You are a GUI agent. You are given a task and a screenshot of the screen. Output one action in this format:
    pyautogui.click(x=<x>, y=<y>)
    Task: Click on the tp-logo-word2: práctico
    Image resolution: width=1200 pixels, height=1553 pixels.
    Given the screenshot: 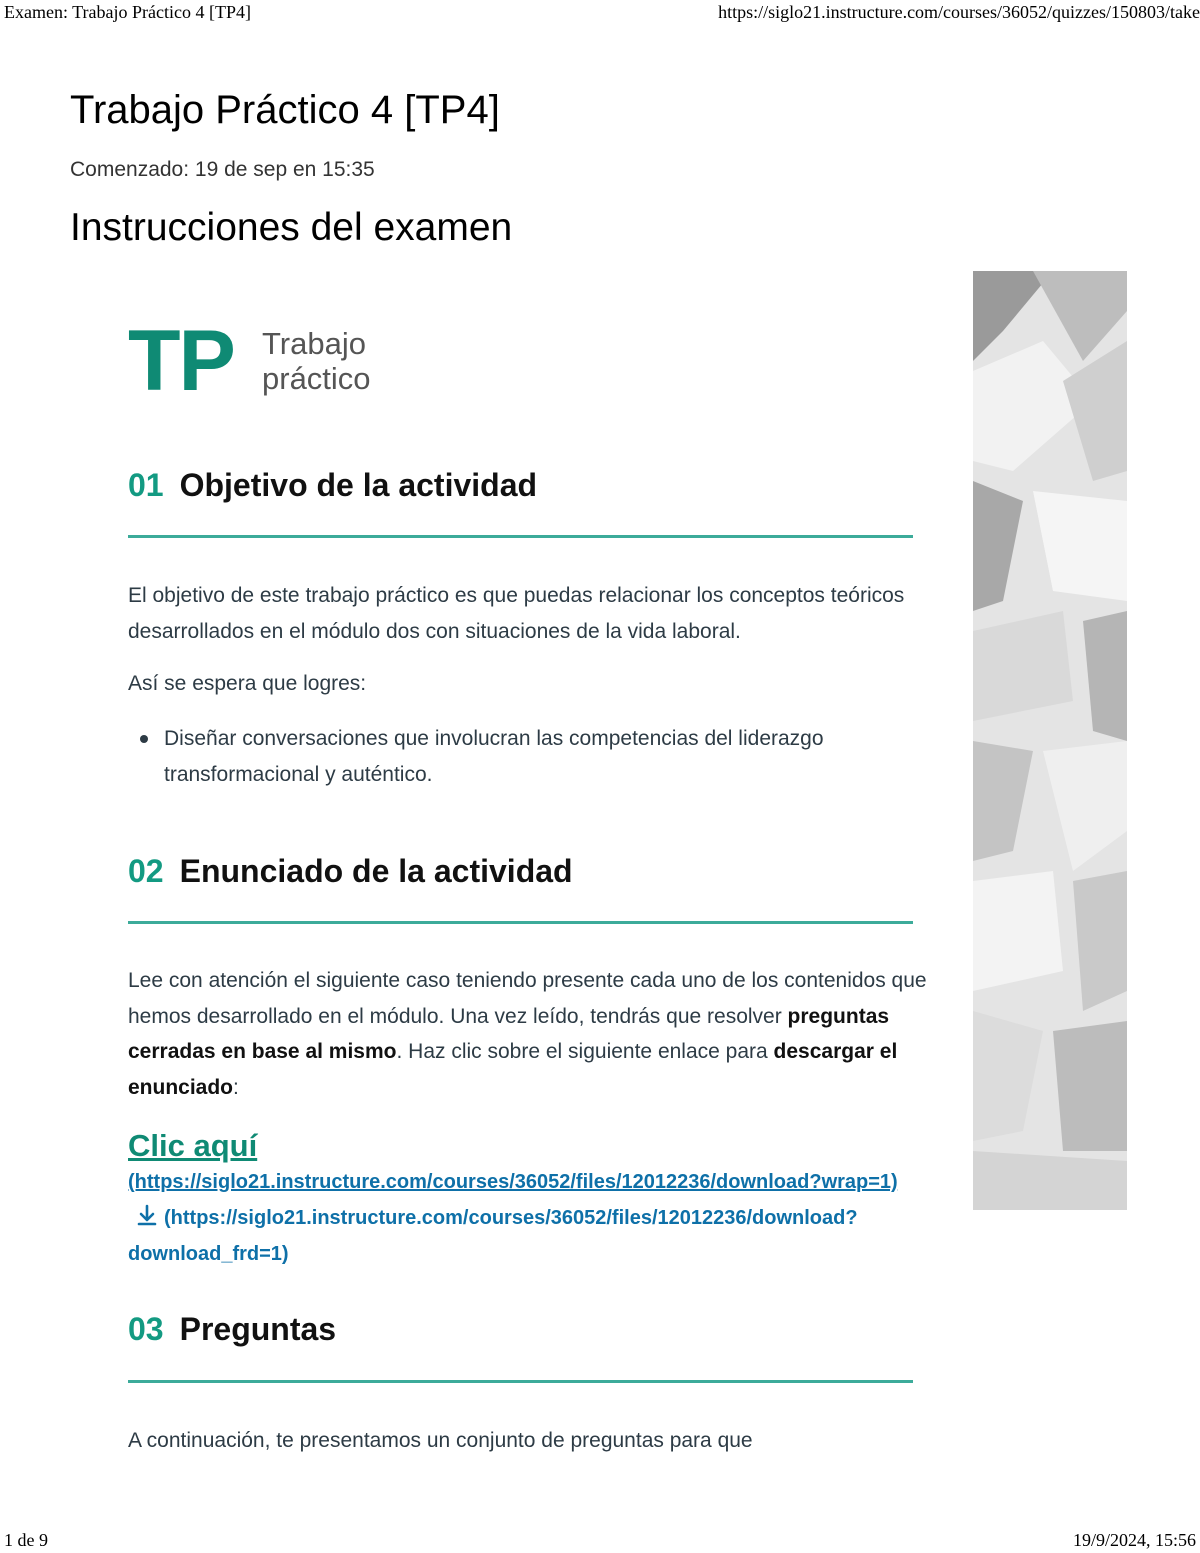 What is the action you would take?
    pyautogui.click(x=316, y=378)
    